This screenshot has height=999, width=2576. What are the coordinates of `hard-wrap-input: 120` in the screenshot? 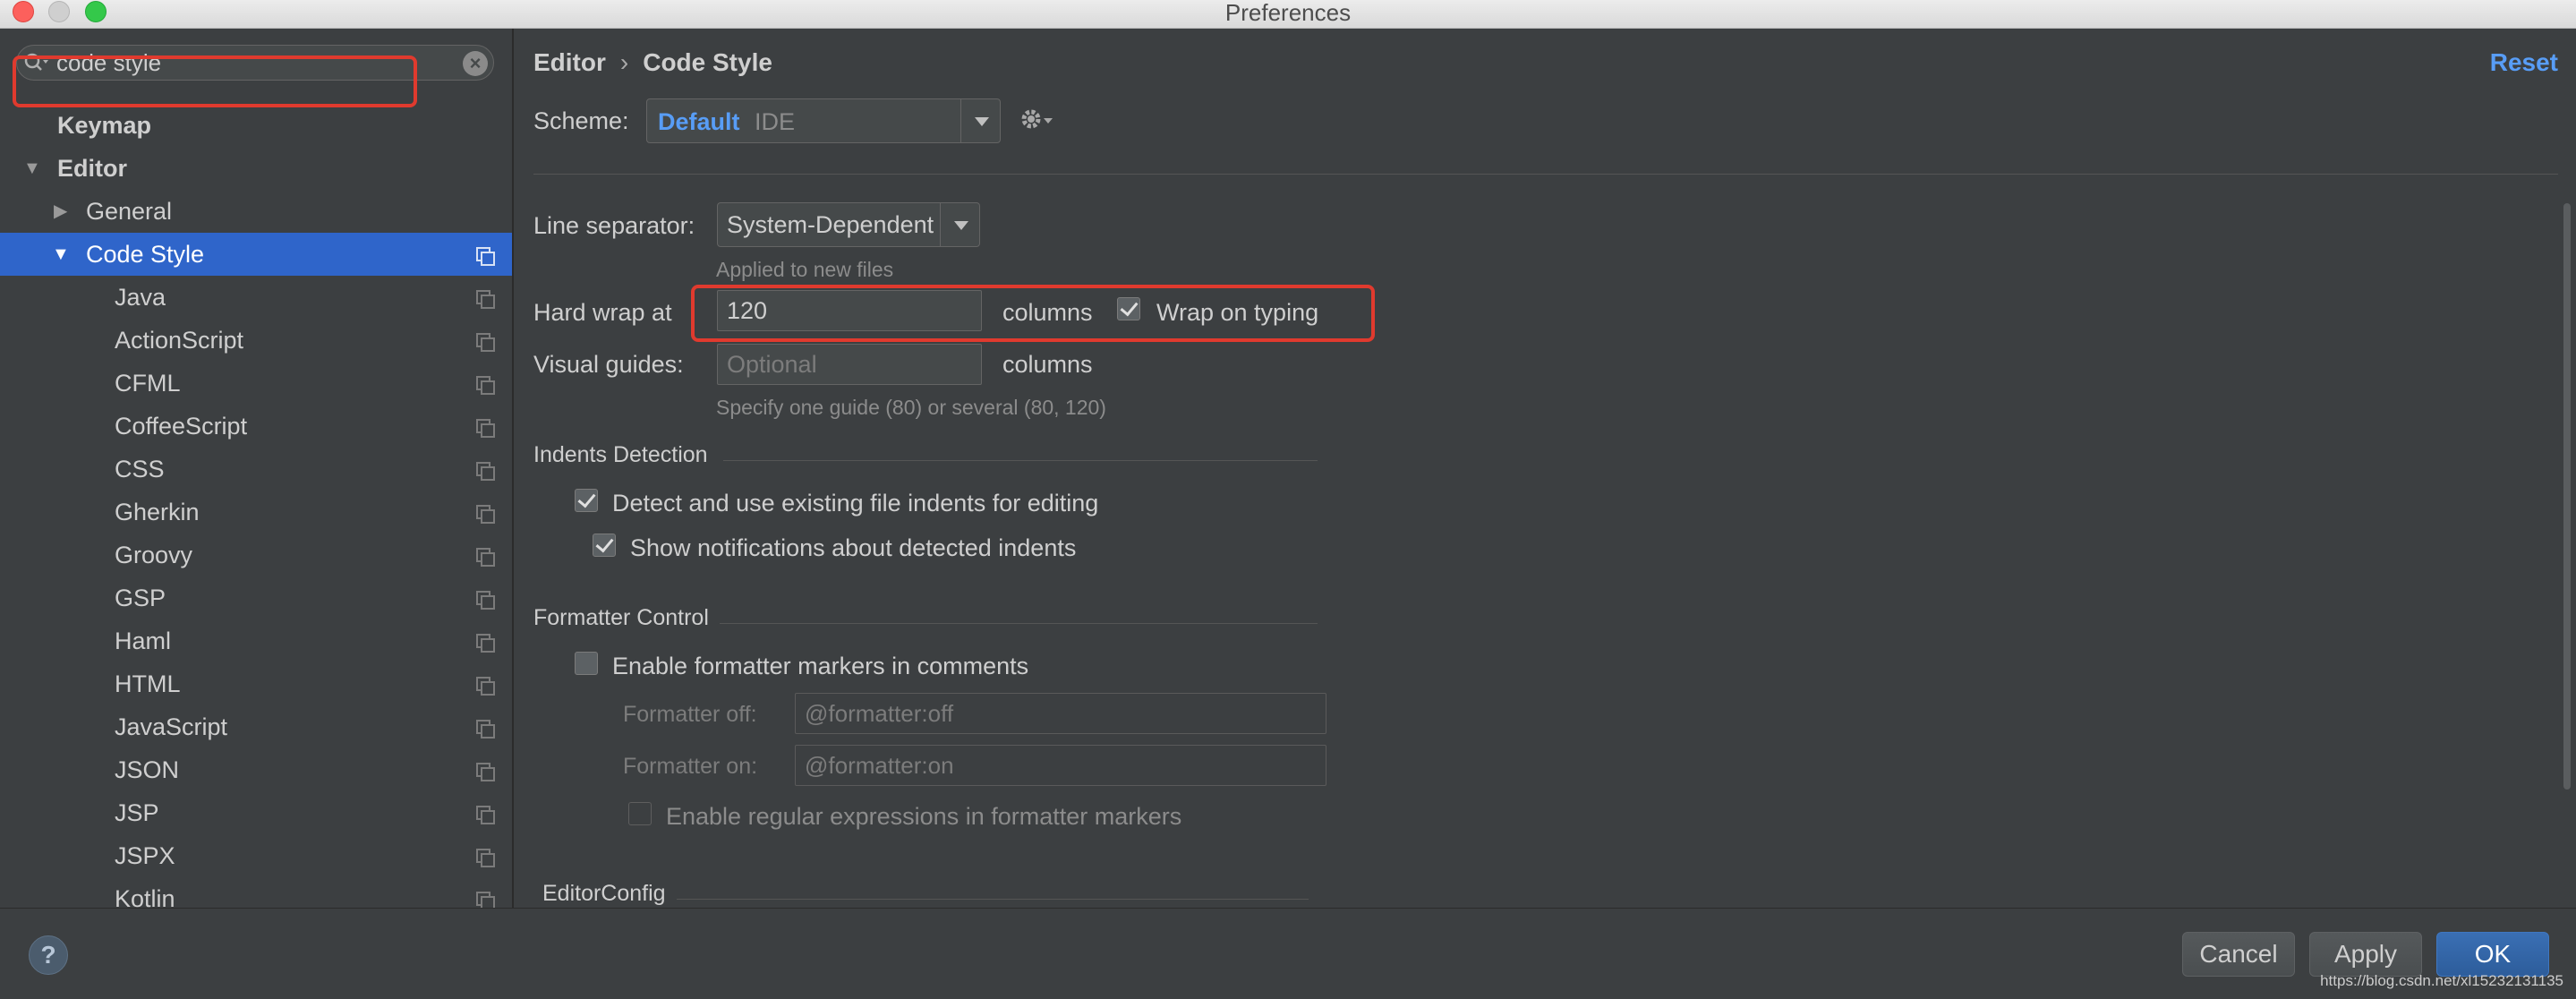 It's located at (849, 310).